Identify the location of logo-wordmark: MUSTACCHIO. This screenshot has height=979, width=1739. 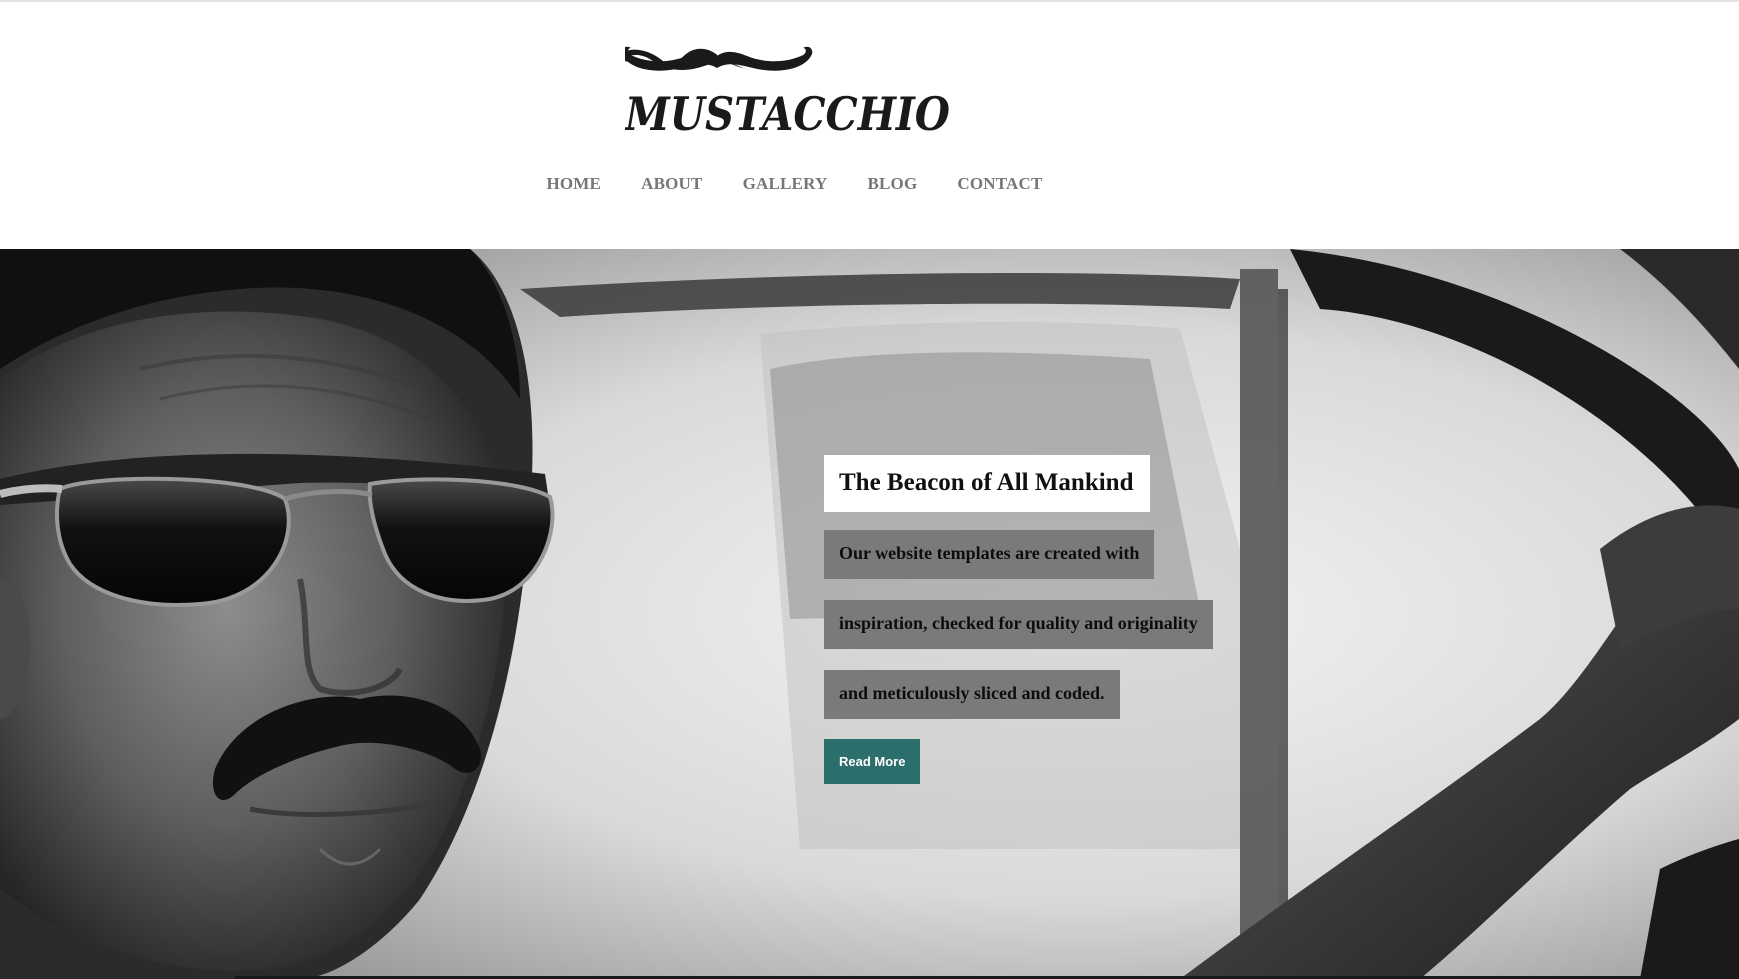
(787, 113).